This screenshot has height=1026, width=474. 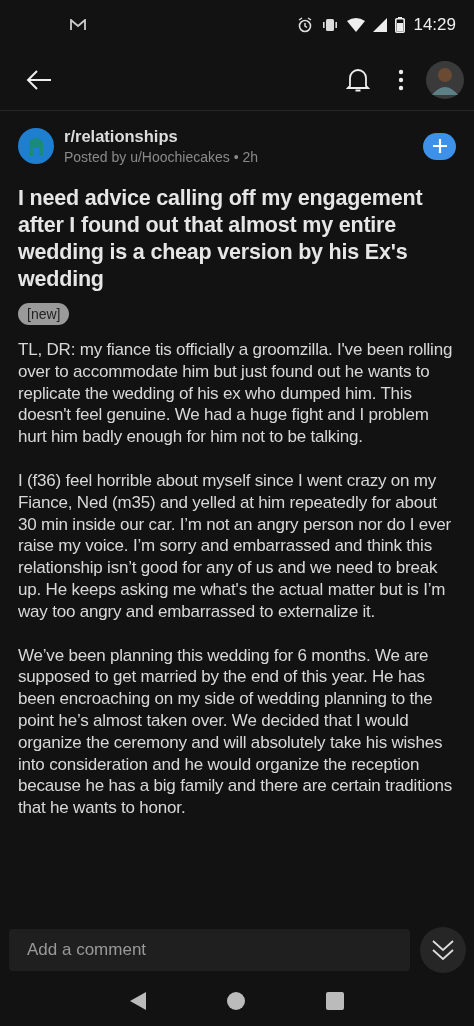 I want to click on post-title: I need advice calling off my engagement after I found out that almost my entire wedding is a cheap version by his Ex's wedding, so click(x=221, y=239).